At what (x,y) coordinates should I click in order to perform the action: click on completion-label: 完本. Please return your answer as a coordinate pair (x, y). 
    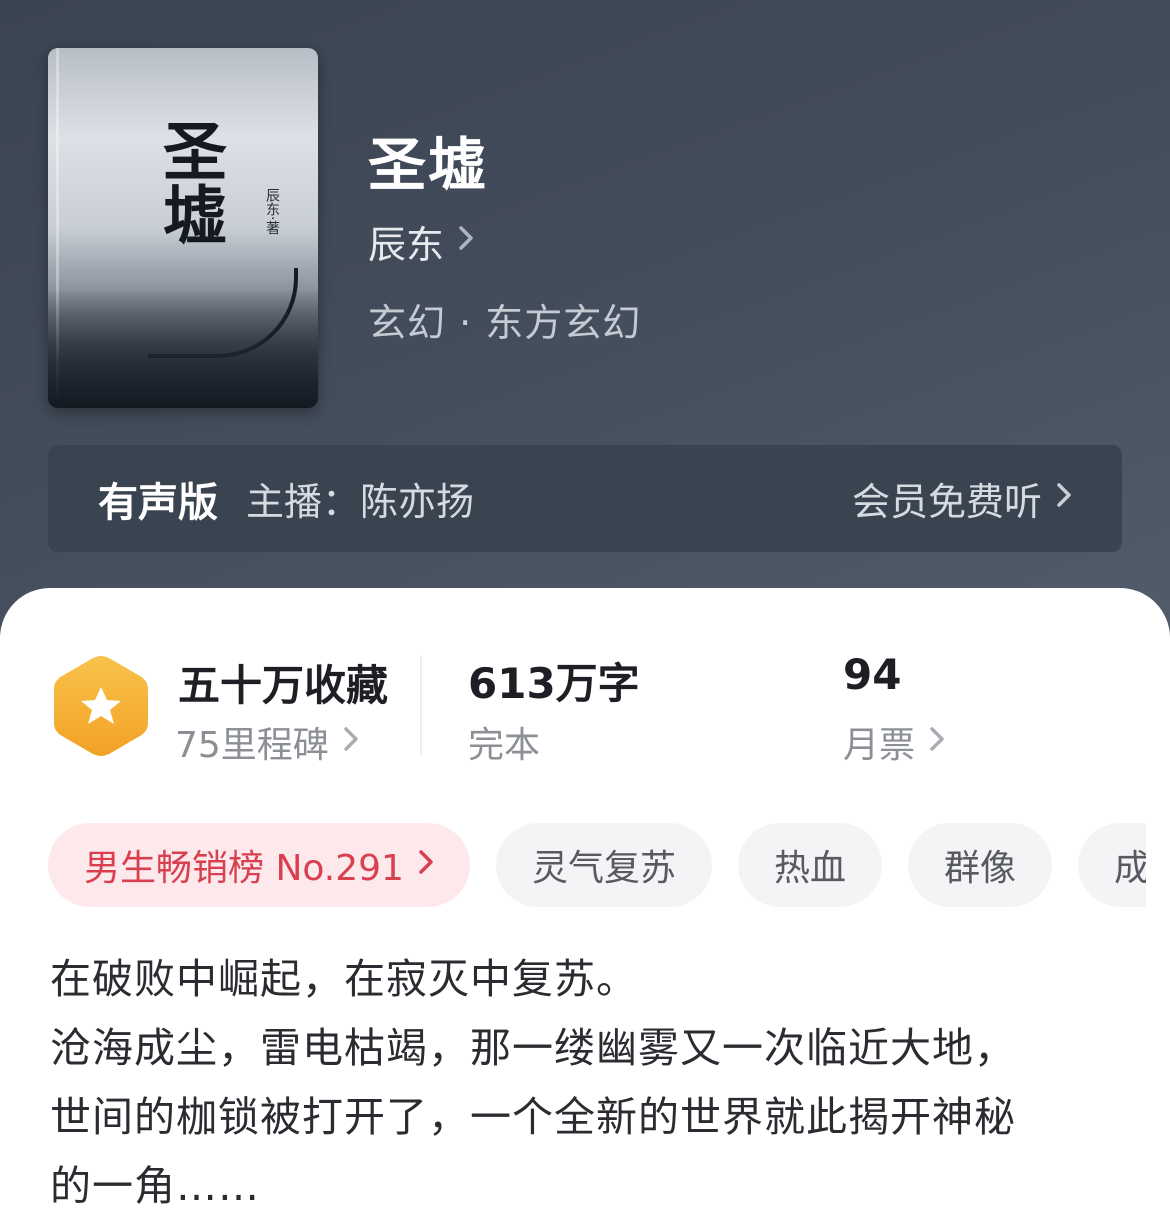
    Looking at the image, I should click on (504, 745).